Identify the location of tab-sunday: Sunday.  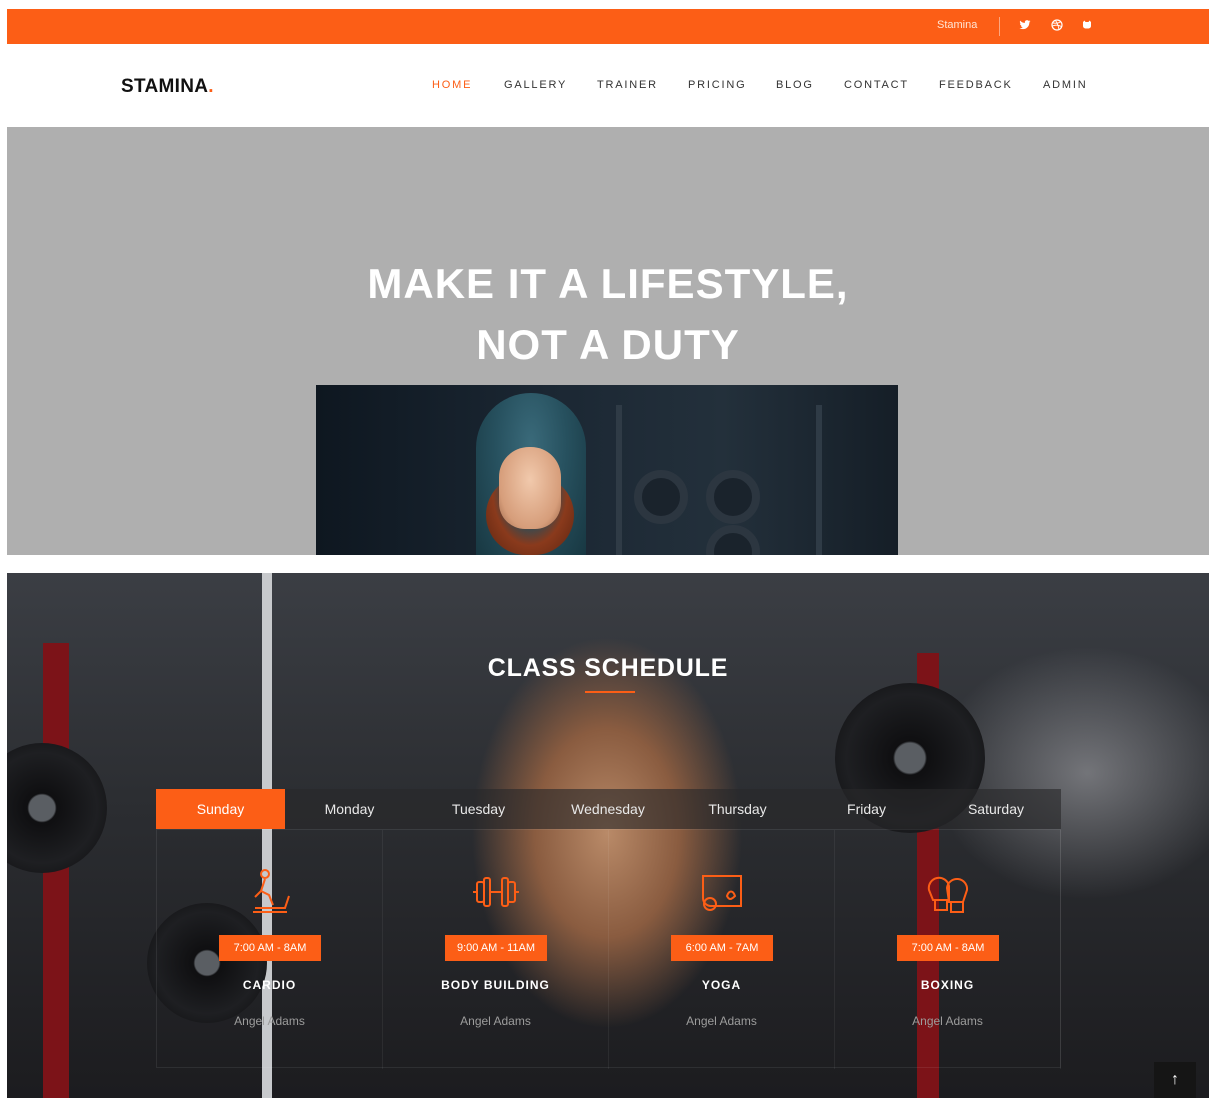
(220, 809).